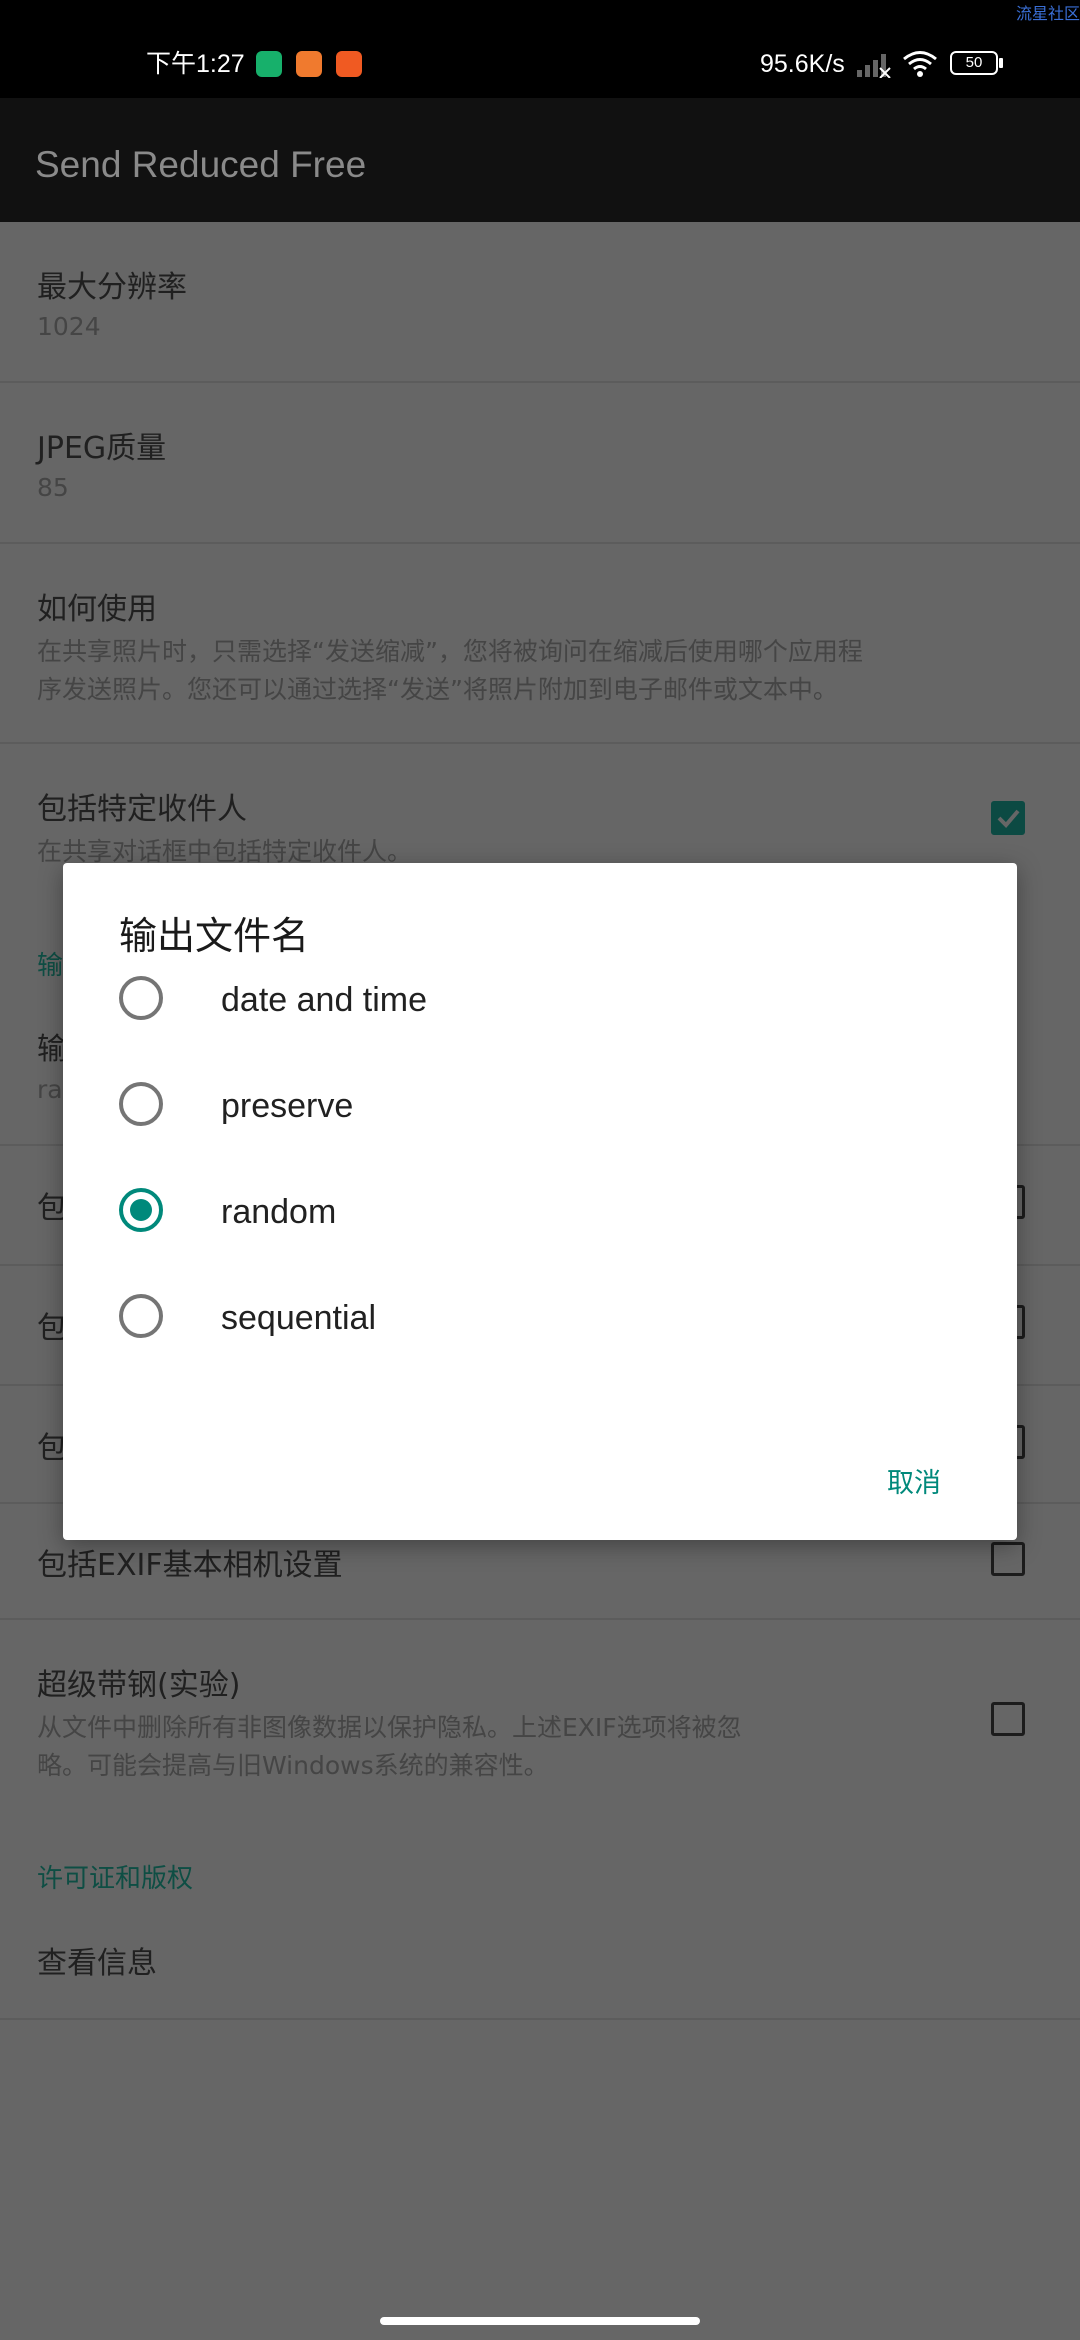  Describe the element at coordinates (50, 966) in the screenshot. I see `section-header-output: 输` at that location.